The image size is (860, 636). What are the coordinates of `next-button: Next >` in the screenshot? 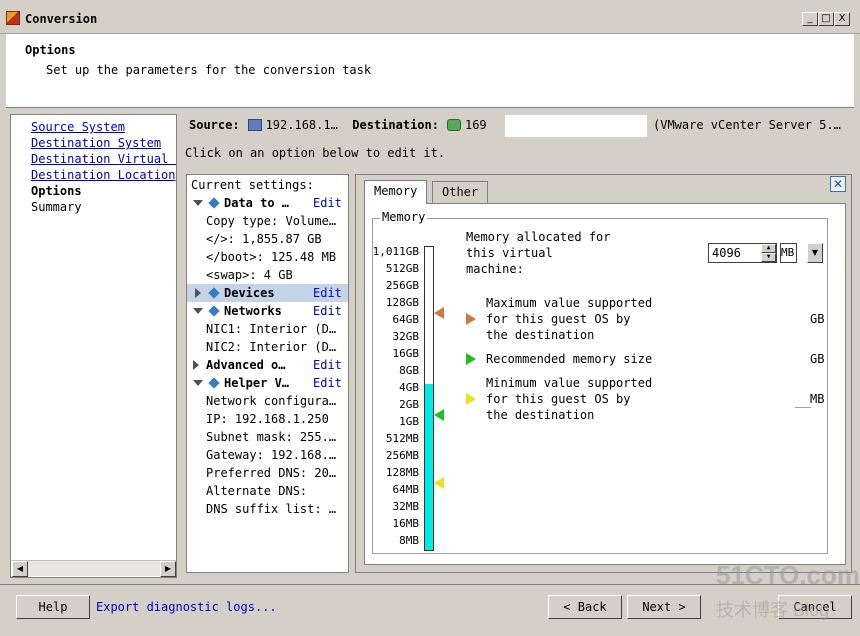 It's located at (664, 607).